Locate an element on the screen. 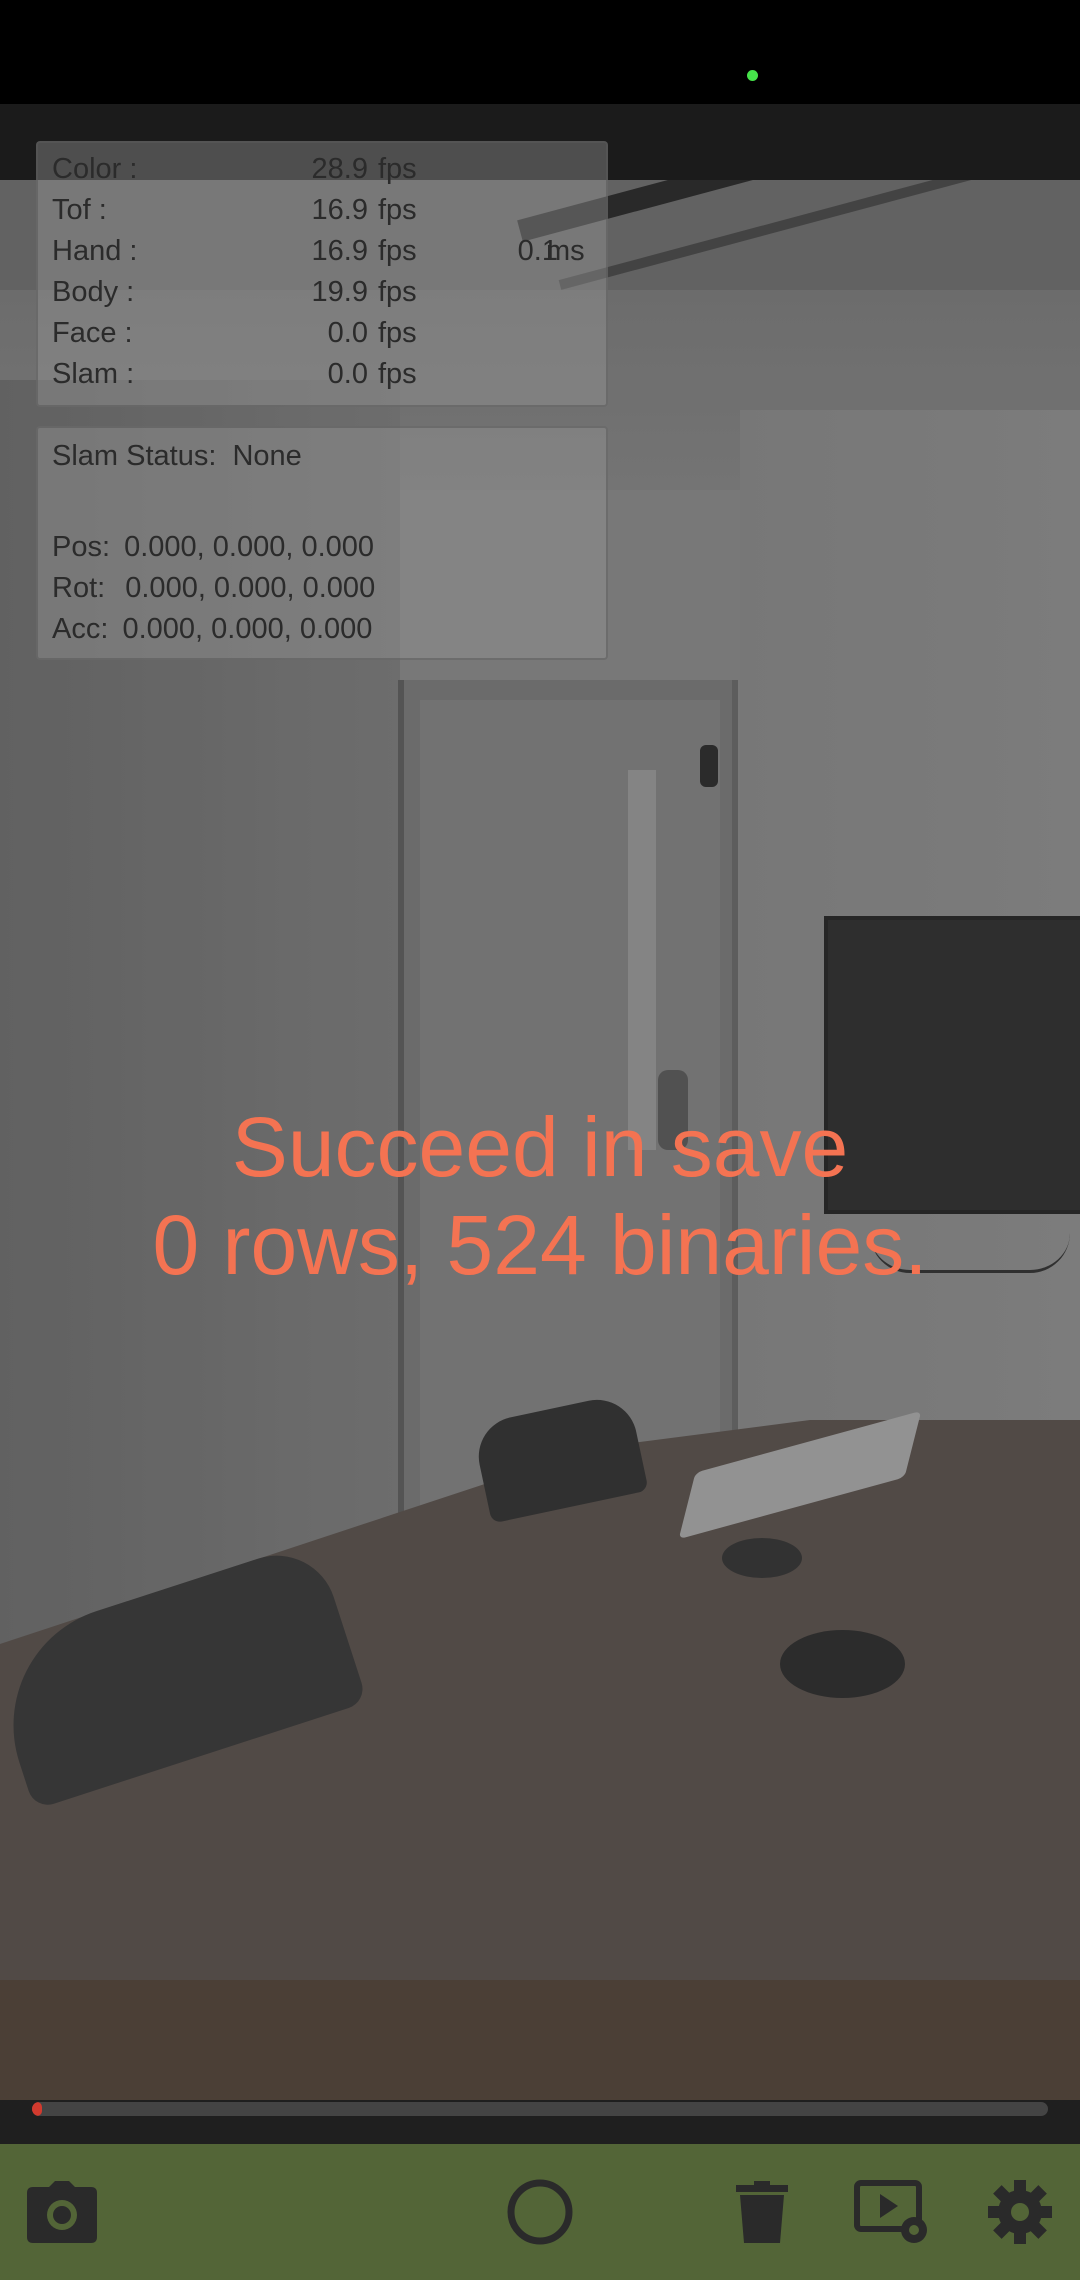 The height and width of the screenshot is (2280, 1080). delete-button is located at coordinates (762, 2212).